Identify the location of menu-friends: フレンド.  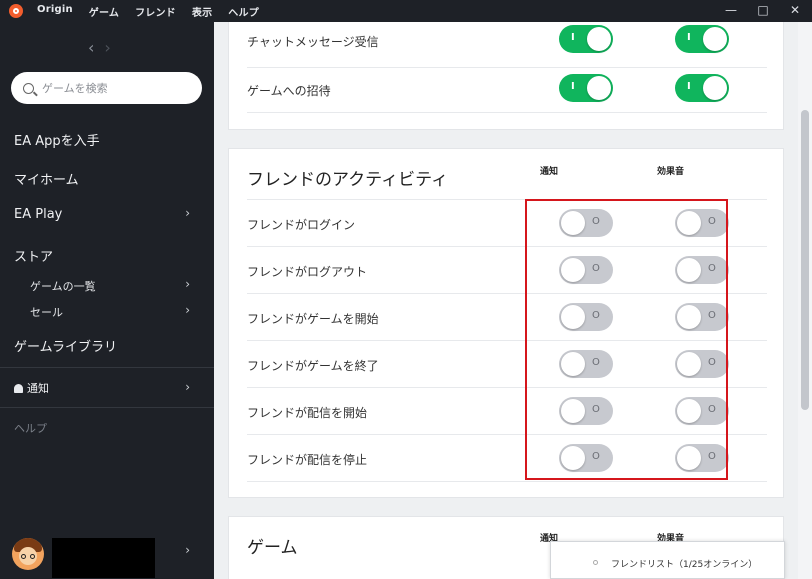
(155, 11).